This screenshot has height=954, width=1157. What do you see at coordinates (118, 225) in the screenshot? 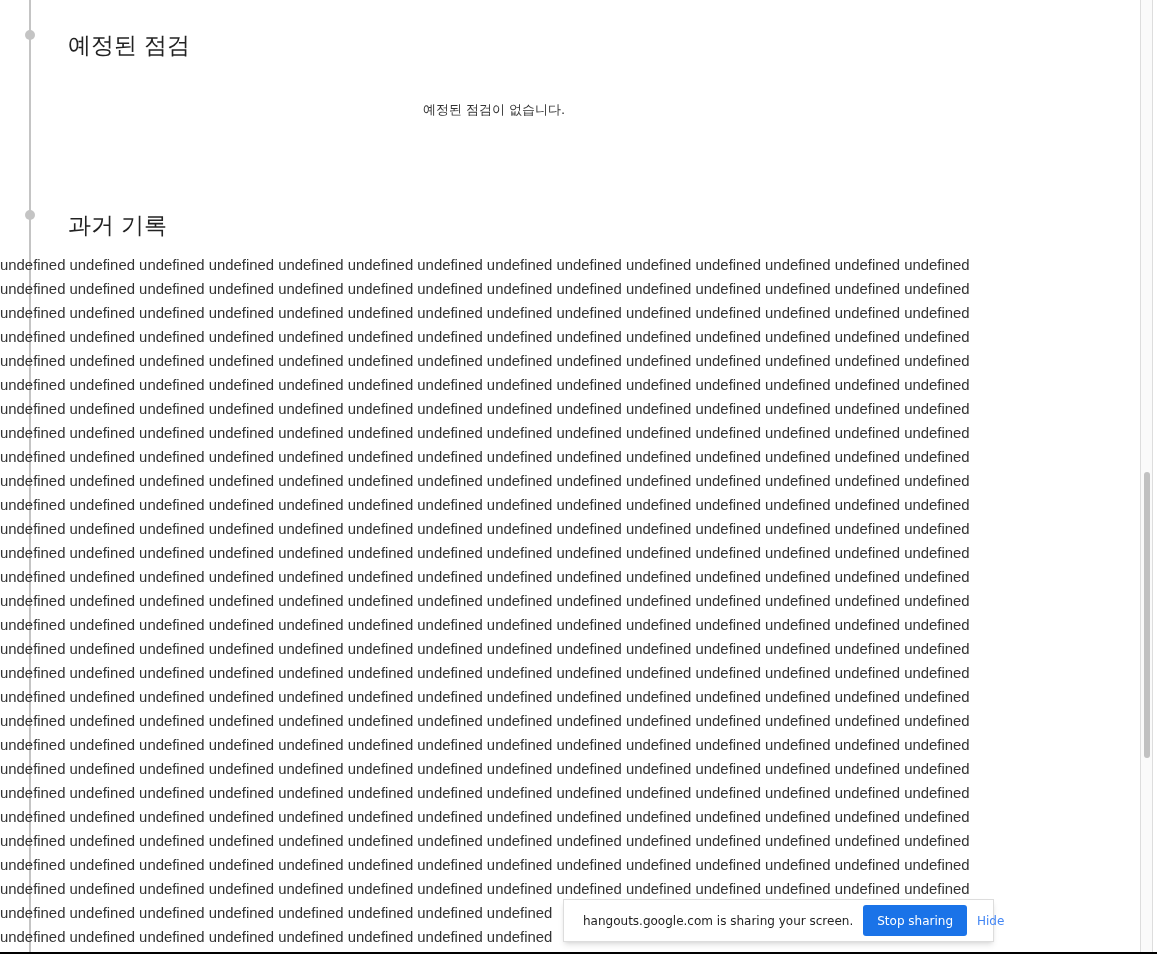
I see `section-heading: 과거 기록` at bounding box center [118, 225].